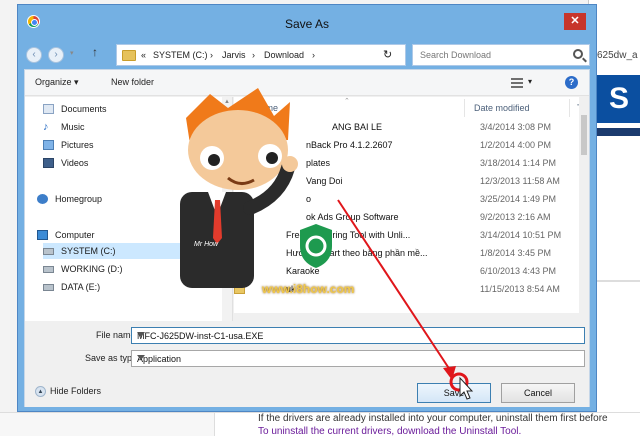 This screenshot has width=640, height=436. I want to click on dialog-title: Save As, so click(307, 24).